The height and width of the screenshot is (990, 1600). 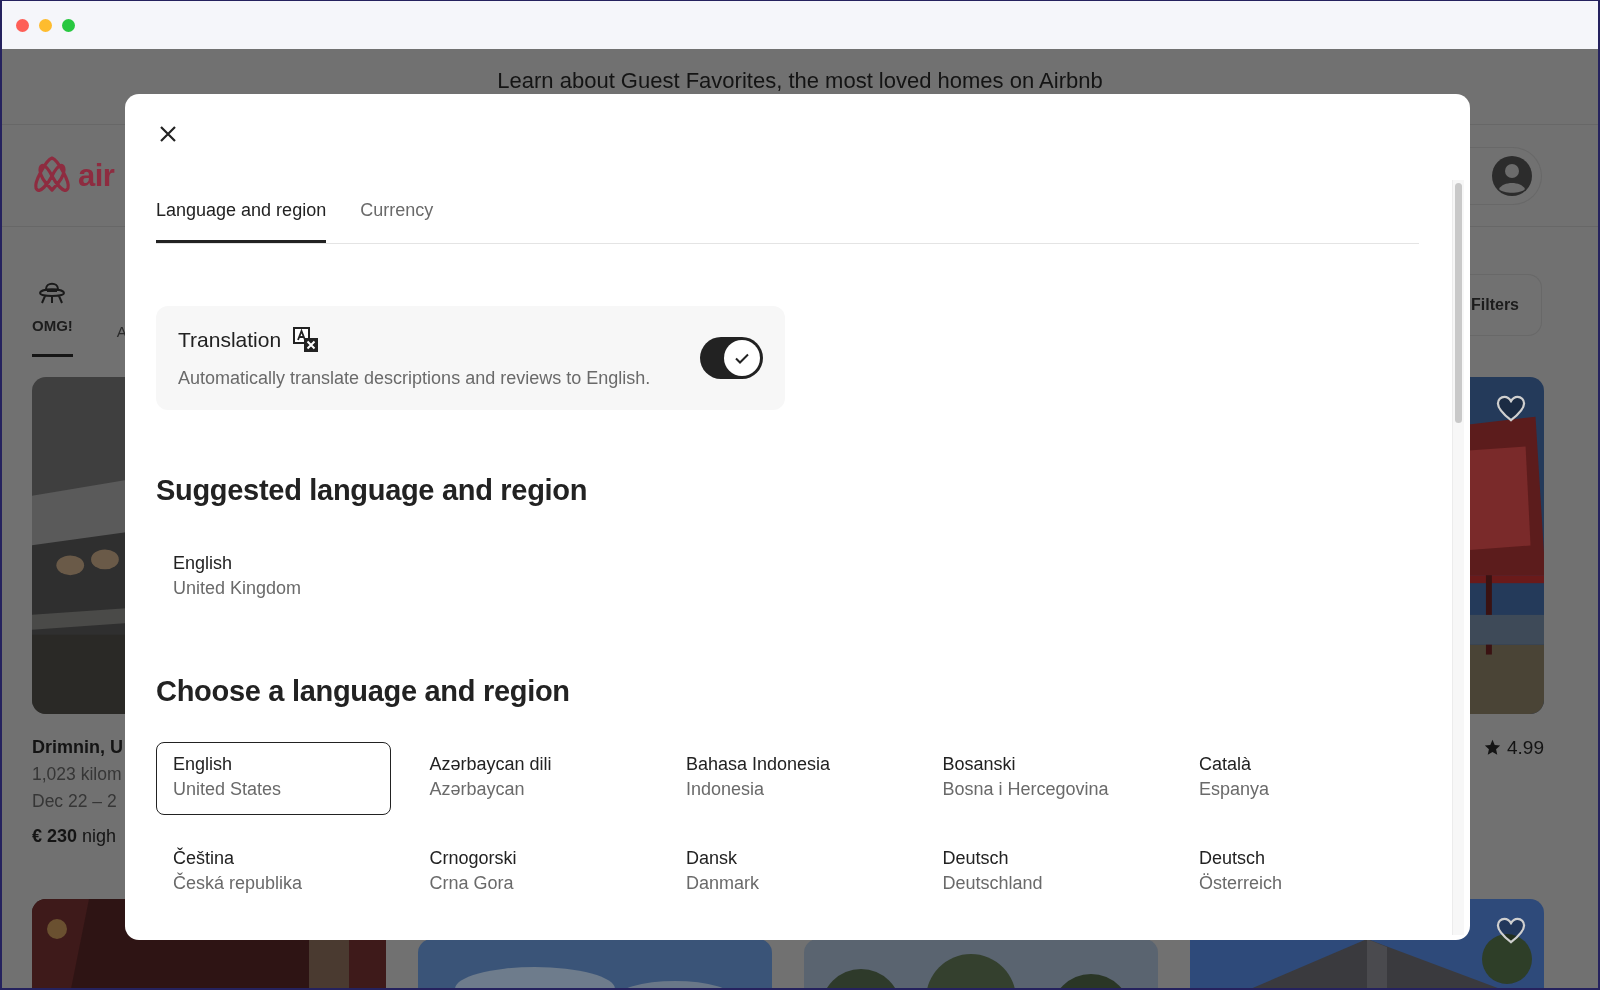 I want to click on translate-icon, so click(x=306, y=340).